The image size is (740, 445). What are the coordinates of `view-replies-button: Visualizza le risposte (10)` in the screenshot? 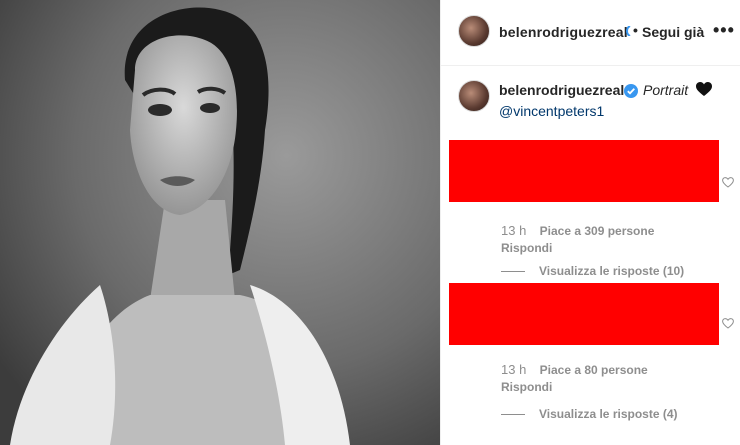 It's located at (592, 271).